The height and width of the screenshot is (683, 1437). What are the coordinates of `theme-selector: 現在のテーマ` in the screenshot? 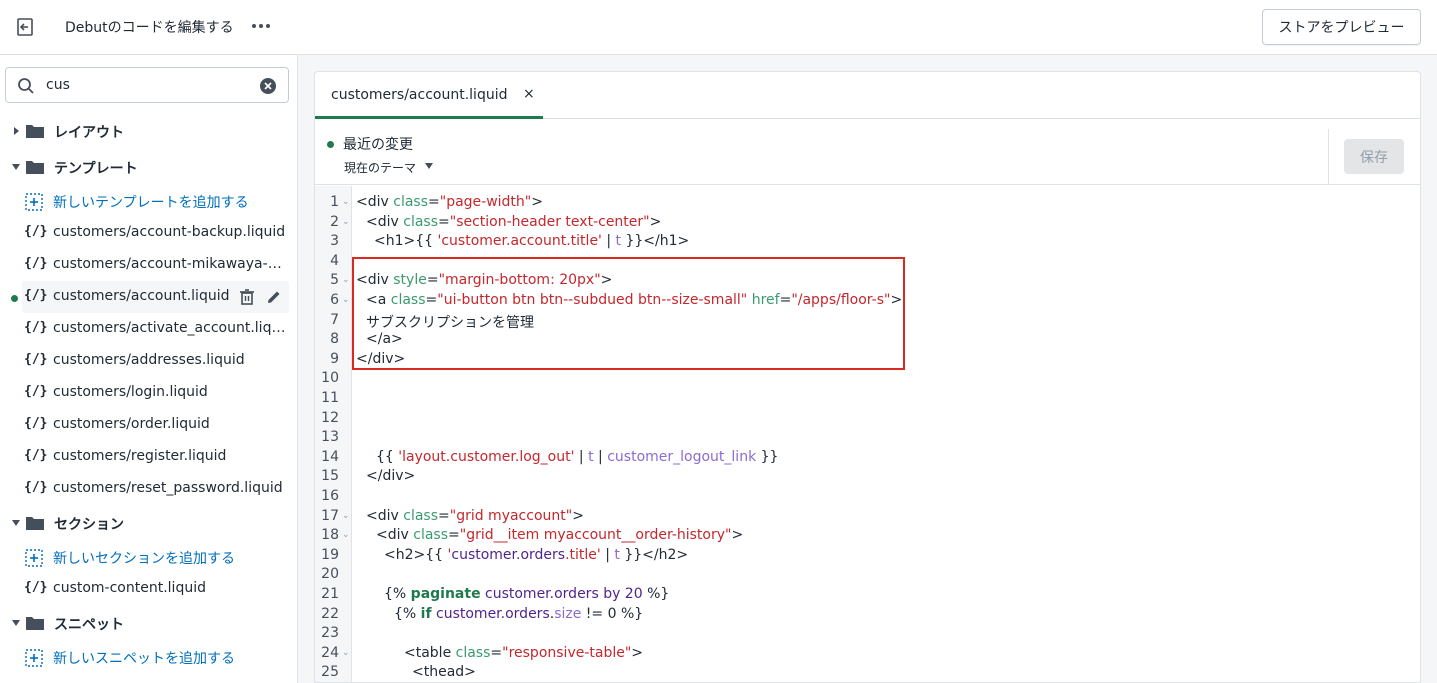 It's located at (380, 167).